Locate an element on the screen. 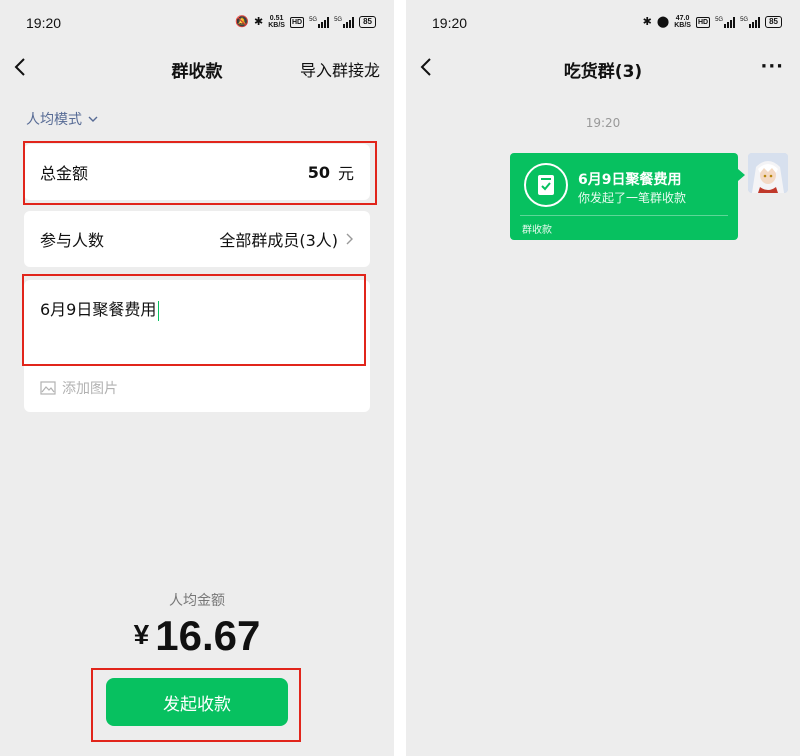 This screenshot has height=756, width=800. add-image-button: 添加图片 is located at coordinates (79, 388).